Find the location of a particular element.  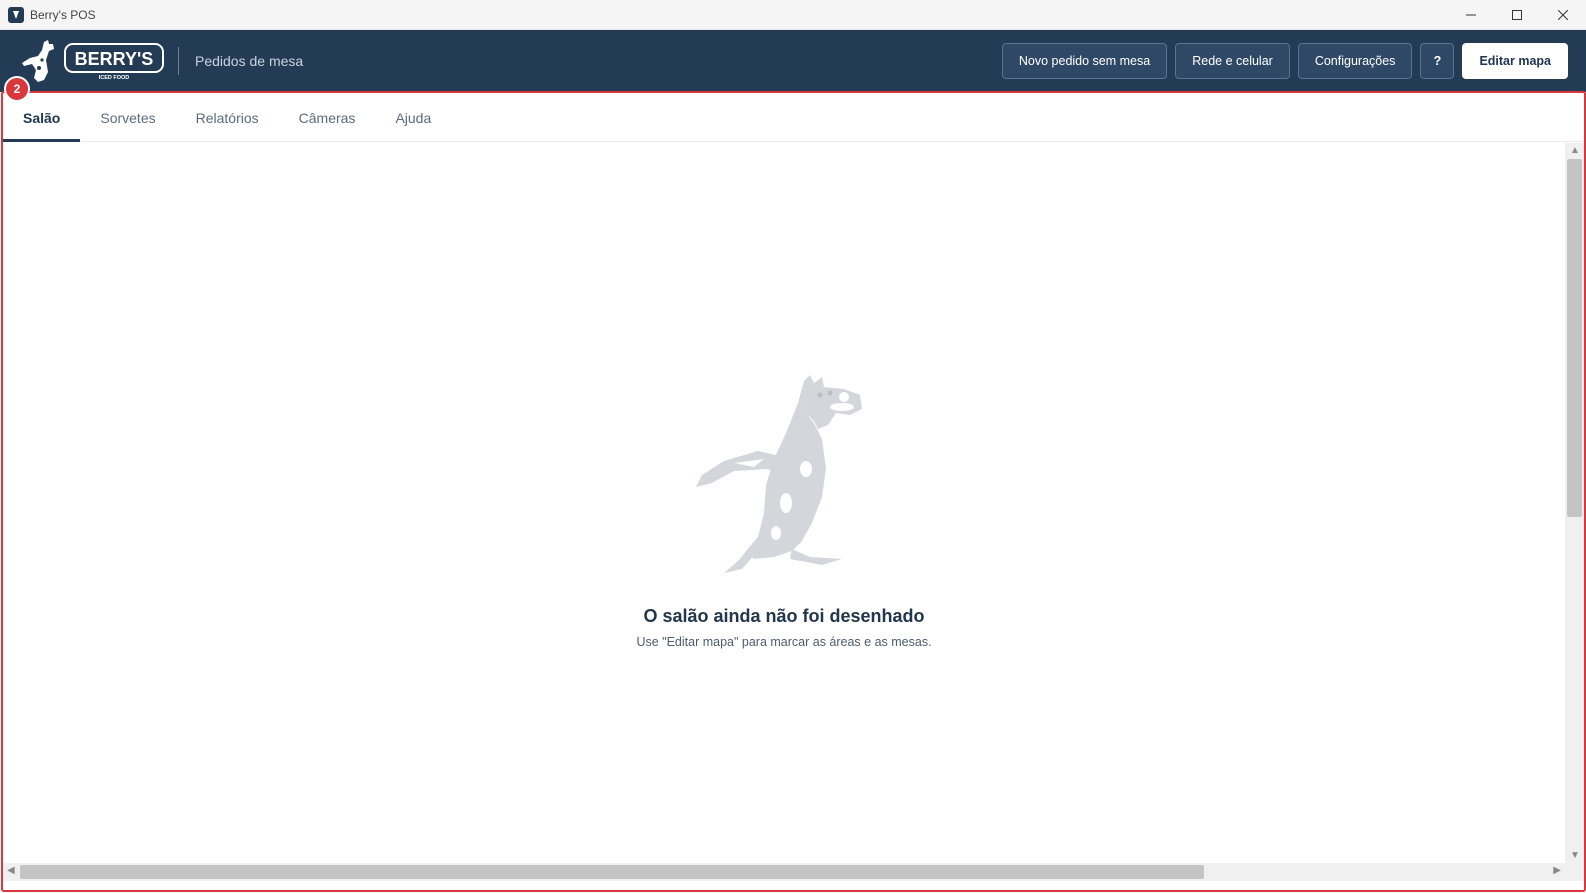

brand-logo: BERRY'S ICED FOOD is located at coordinates (114, 62).